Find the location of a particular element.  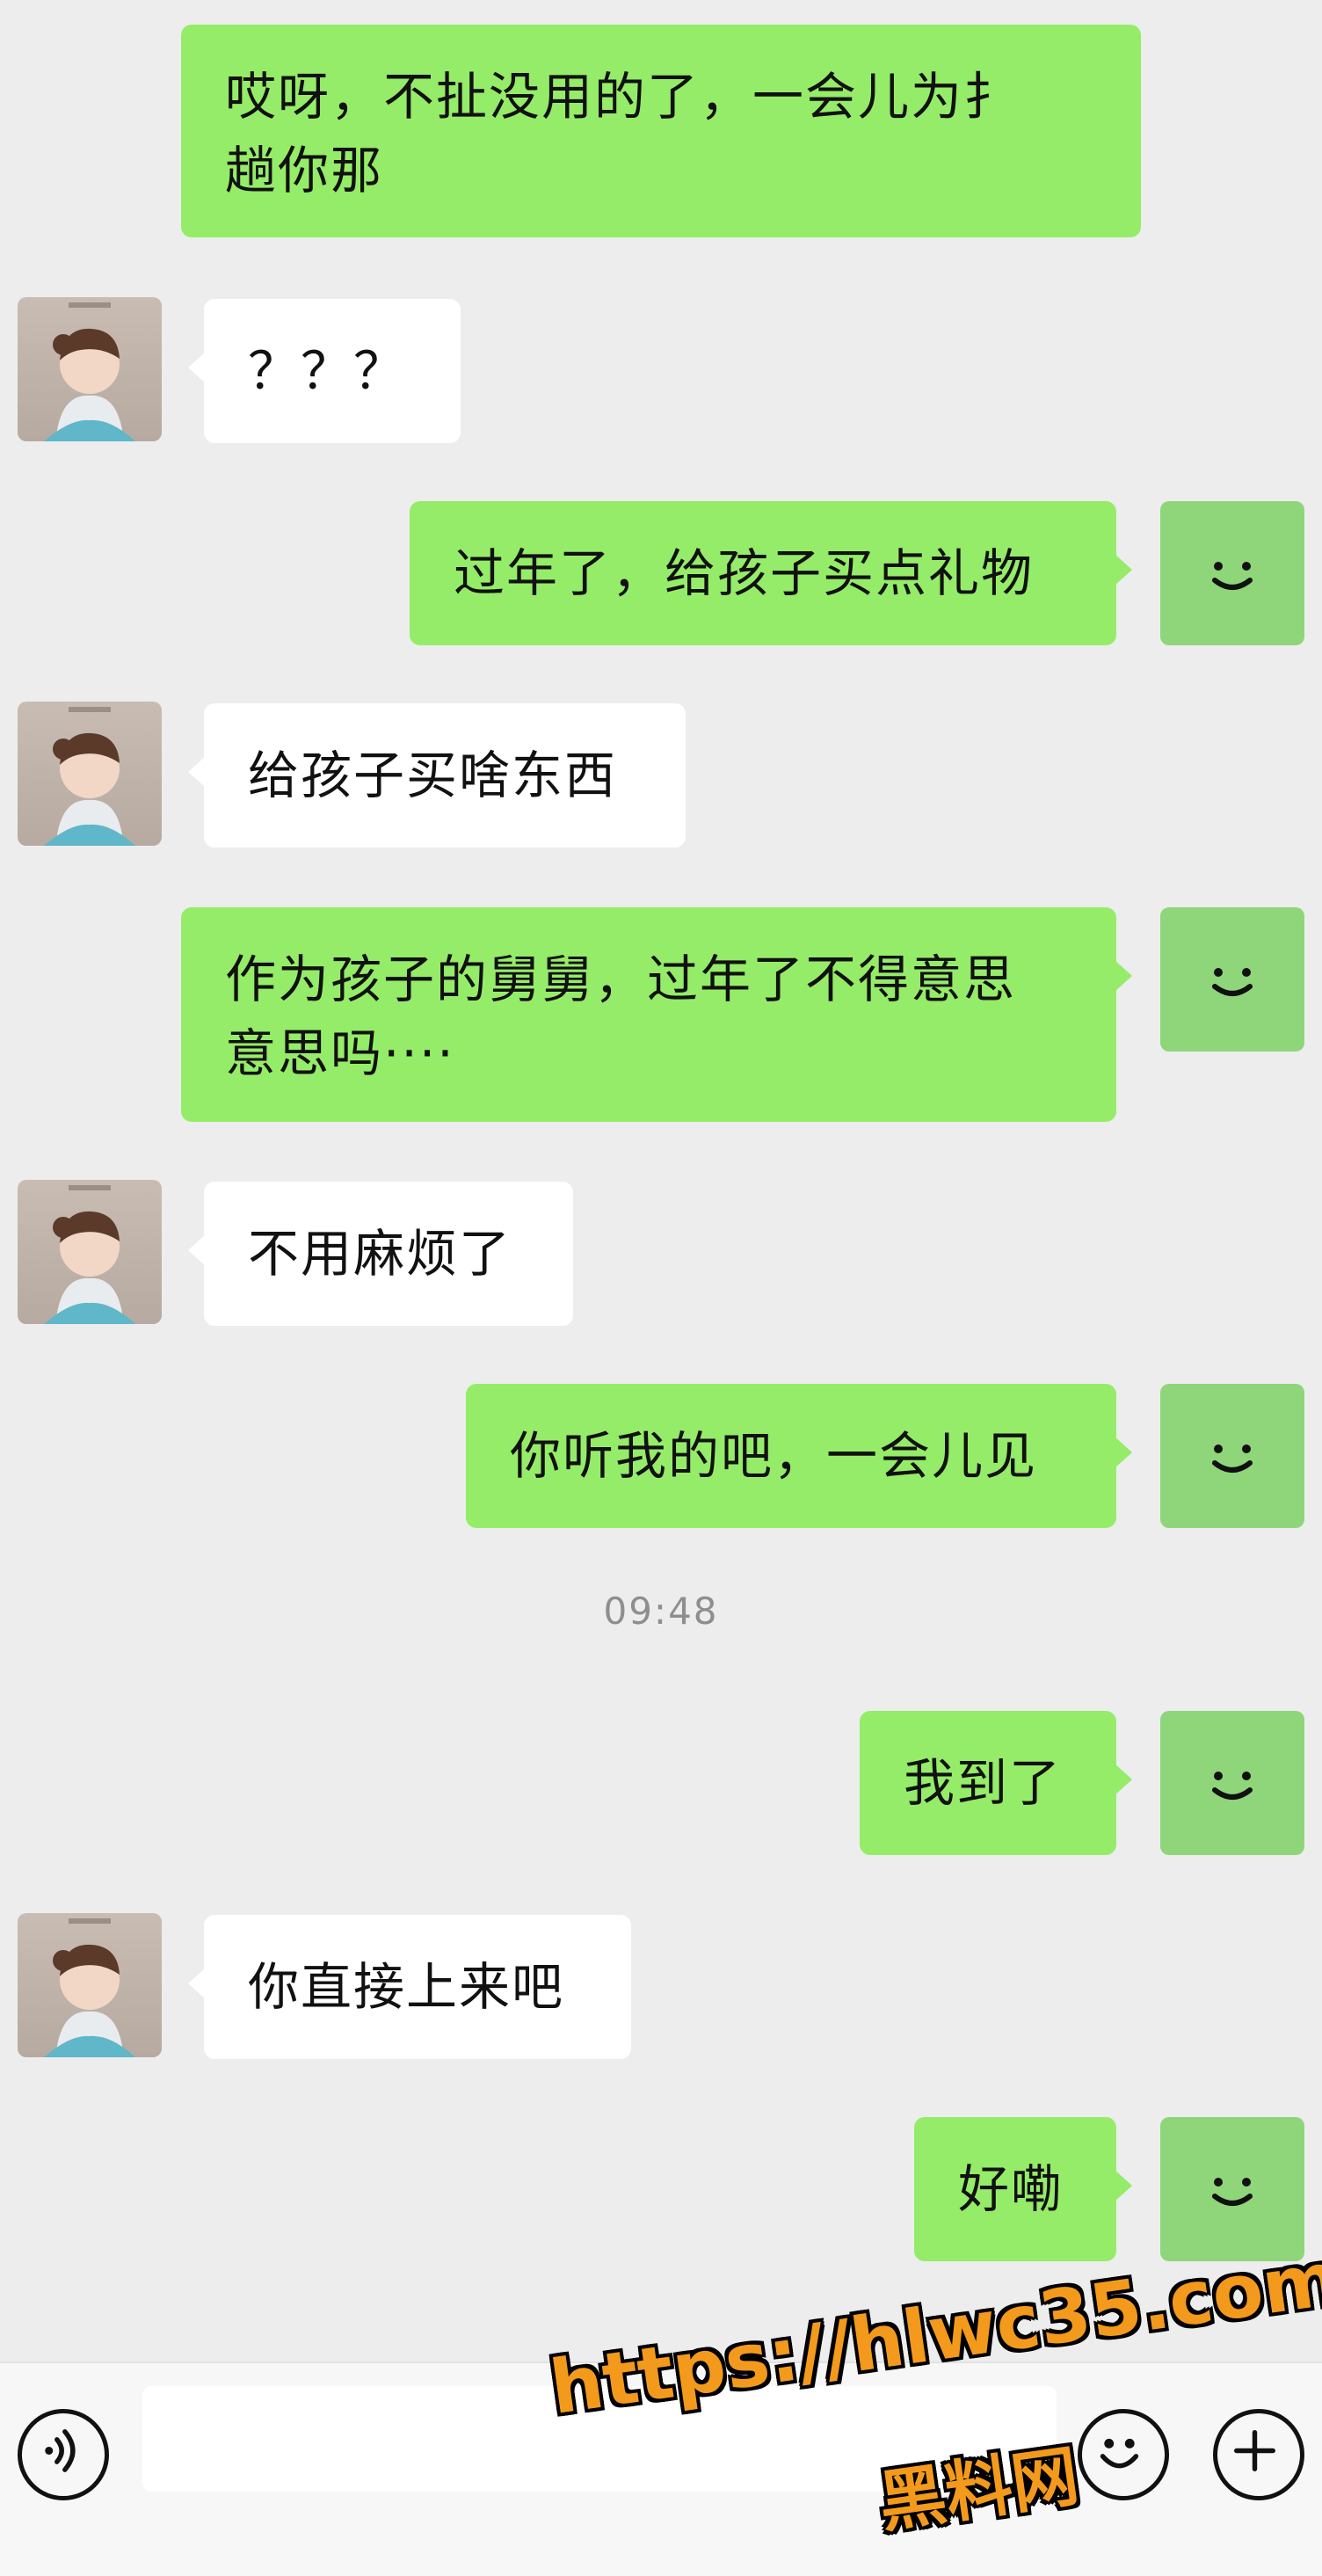

message-timestamp: 09:48 is located at coordinates (661, 1611).